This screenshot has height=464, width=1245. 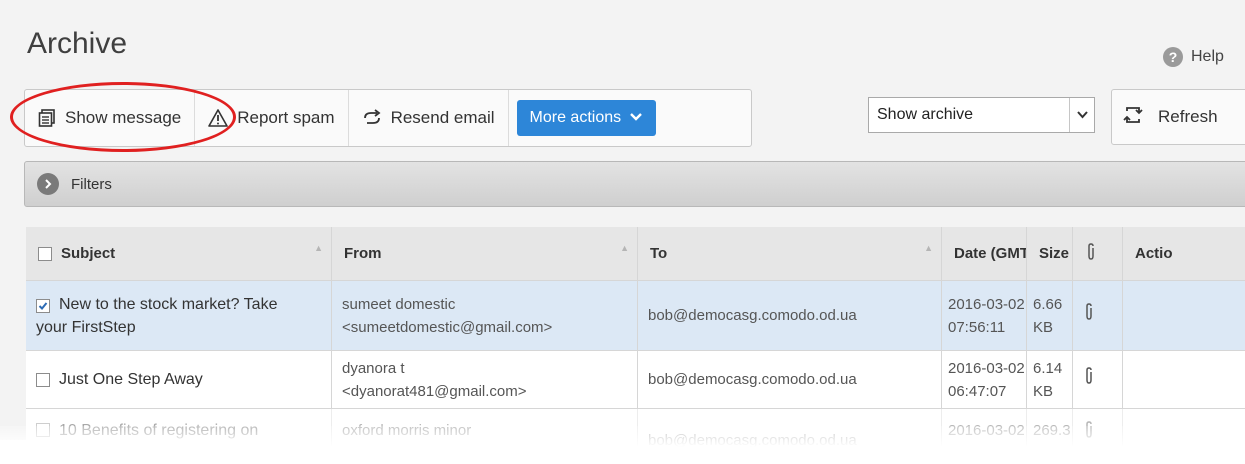 What do you see at coordinates (984, 316) in the screenshot?
I see `date-cell: 2016-03-02 07:56:11` at bounding box center [984, 316].